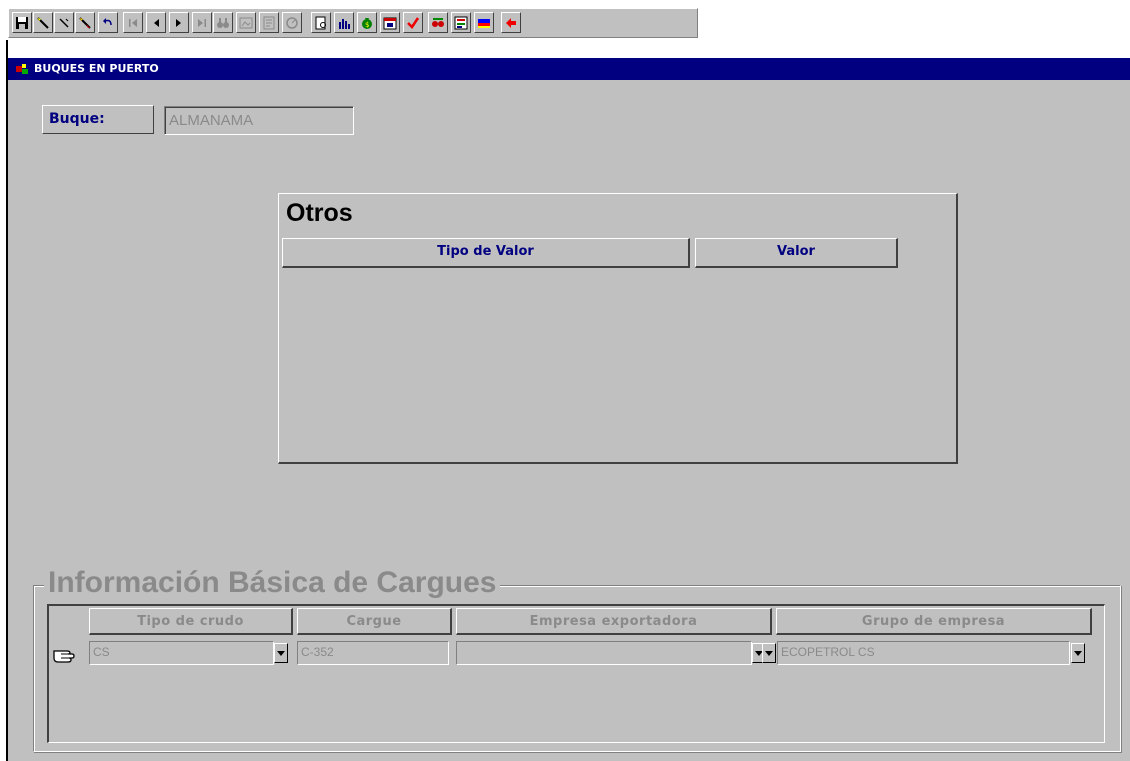  What do you see at coordinates (923, 653) in the screenshot?
I see `grupo-empresa-select: ECOPETROL CS` at bounding box center [923, 653].